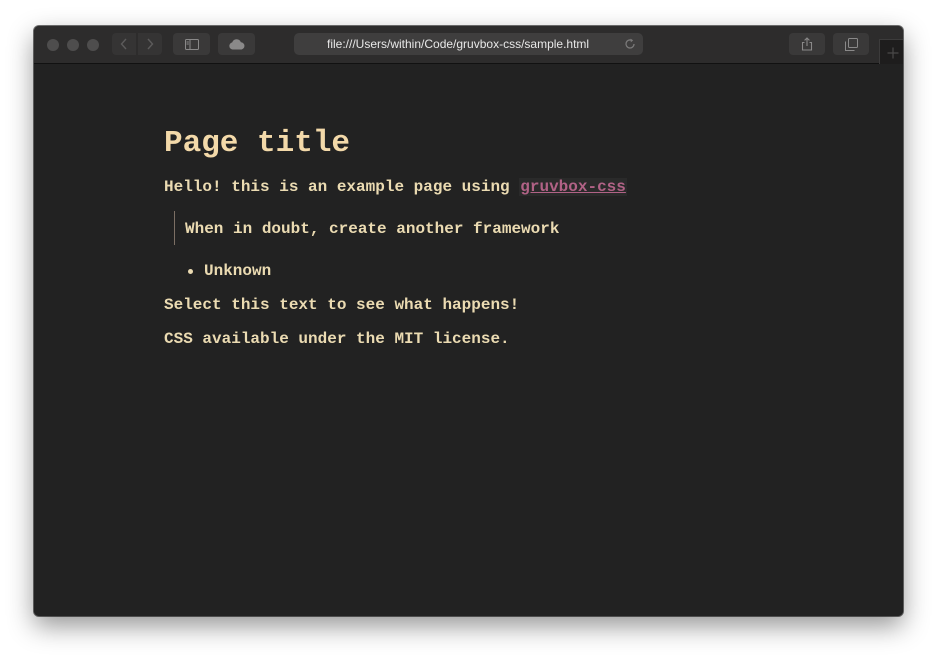  What do you see at coordinates (93, 45) in the screenshot?
I see `zoom-window-button` at bounding box center [93, 45].